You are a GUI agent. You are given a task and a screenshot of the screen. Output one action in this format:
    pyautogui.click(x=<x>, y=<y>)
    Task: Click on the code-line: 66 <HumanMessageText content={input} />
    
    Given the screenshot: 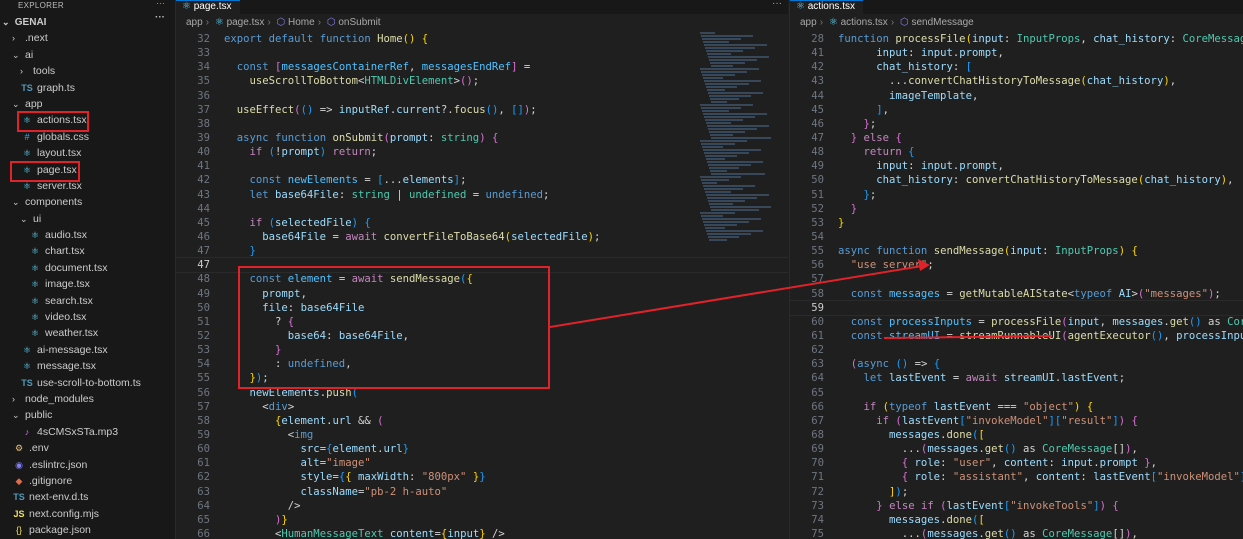 What is the action you would take?
    pyautogui.click(x=482, y=533)
    